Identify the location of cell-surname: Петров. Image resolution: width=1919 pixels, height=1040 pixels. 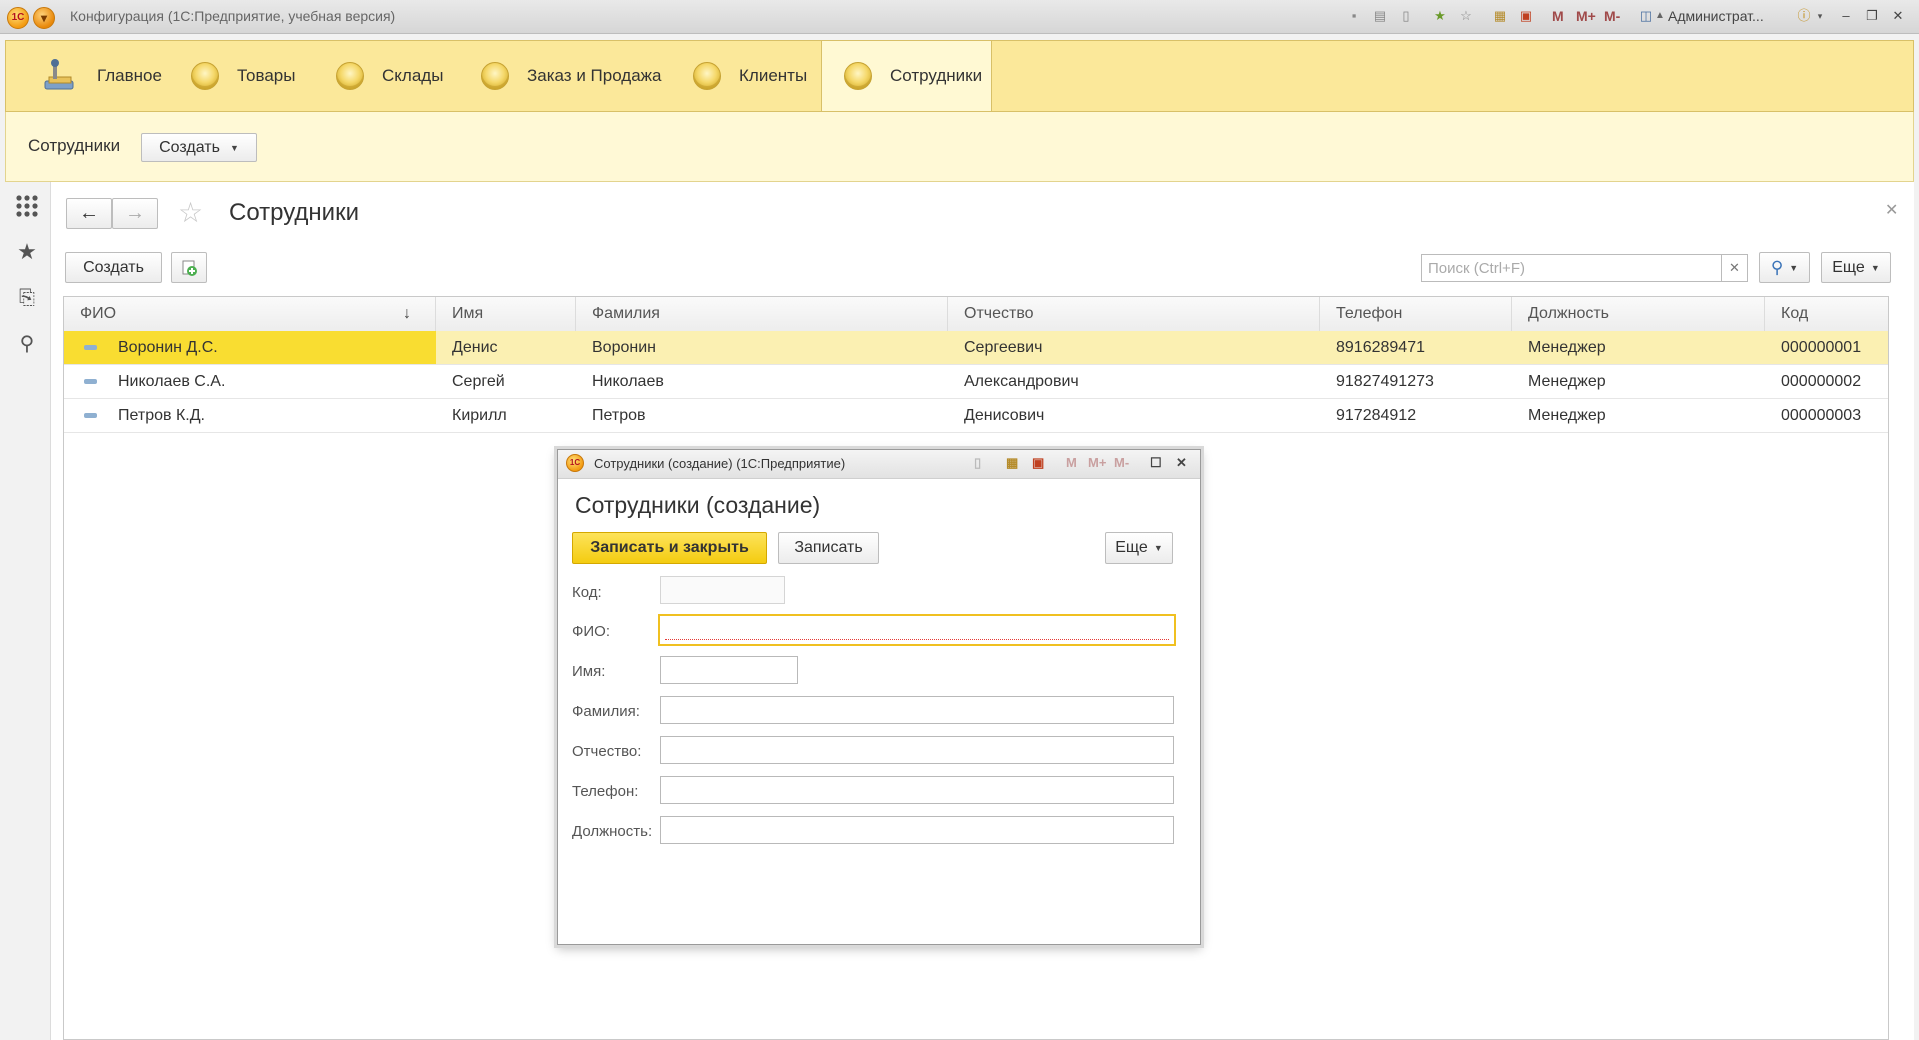
(619, 415).